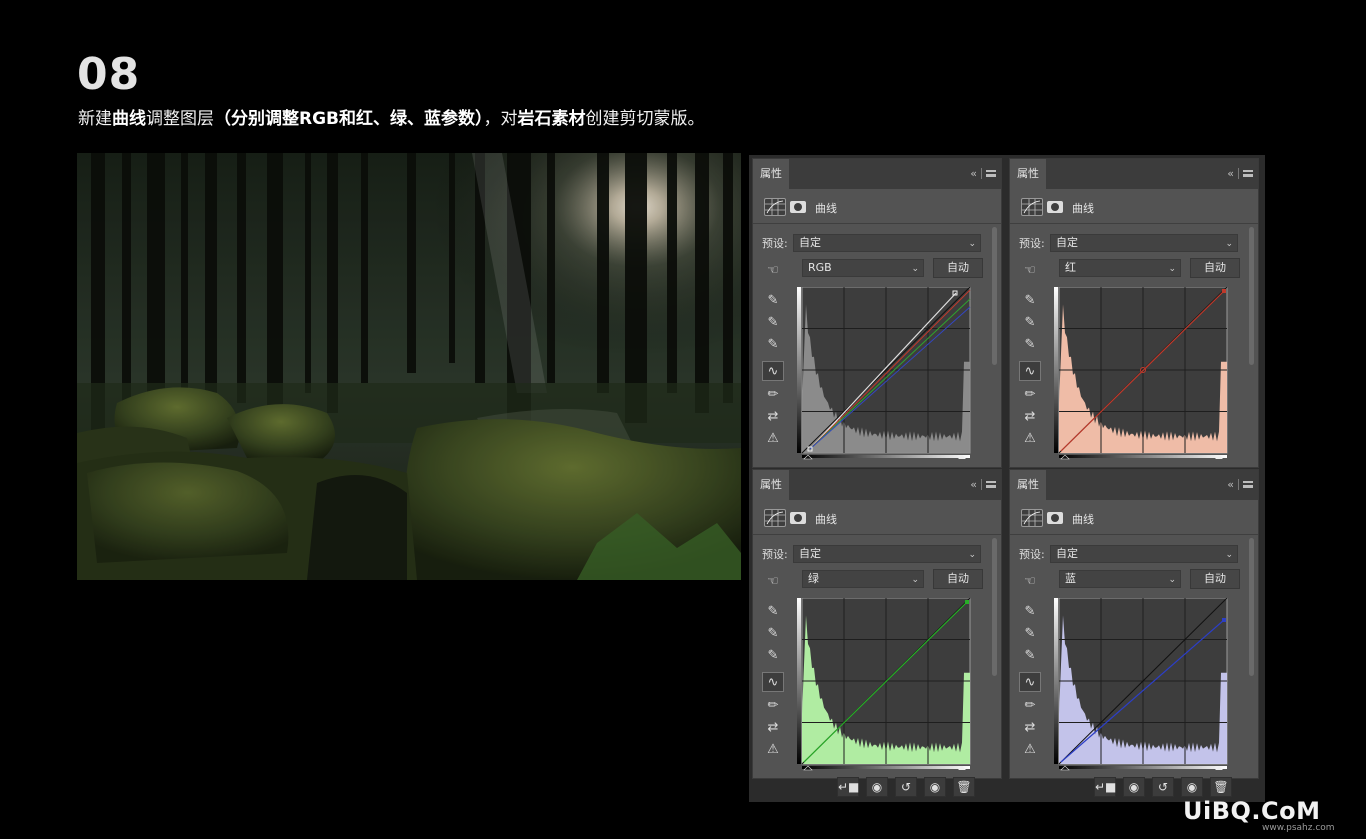 The image size is (1366, 839). I want to click on instruction-part: 调整图层, so click(180, 119).